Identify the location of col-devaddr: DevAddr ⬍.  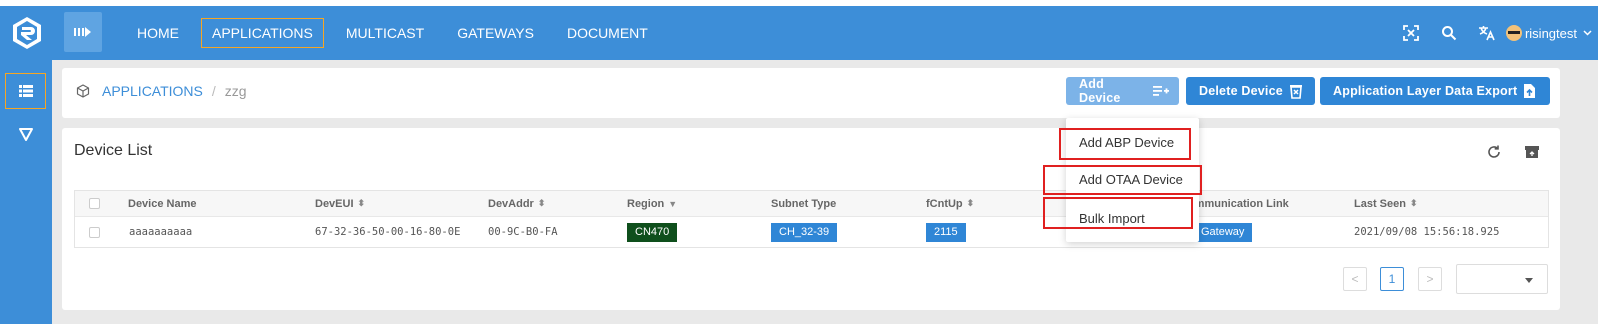
(516, 203).